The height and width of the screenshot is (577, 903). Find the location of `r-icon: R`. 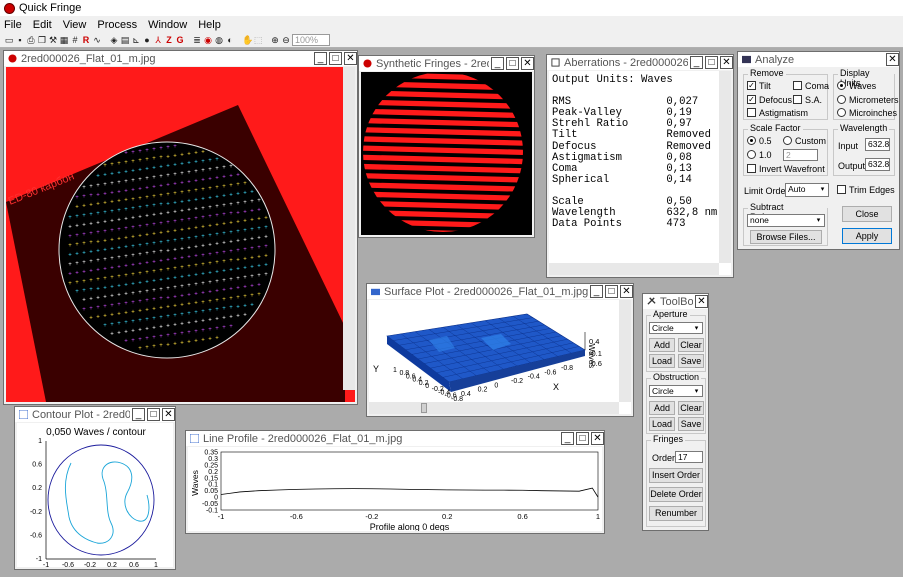

r-icon: R is located at coordinates (86, 40).